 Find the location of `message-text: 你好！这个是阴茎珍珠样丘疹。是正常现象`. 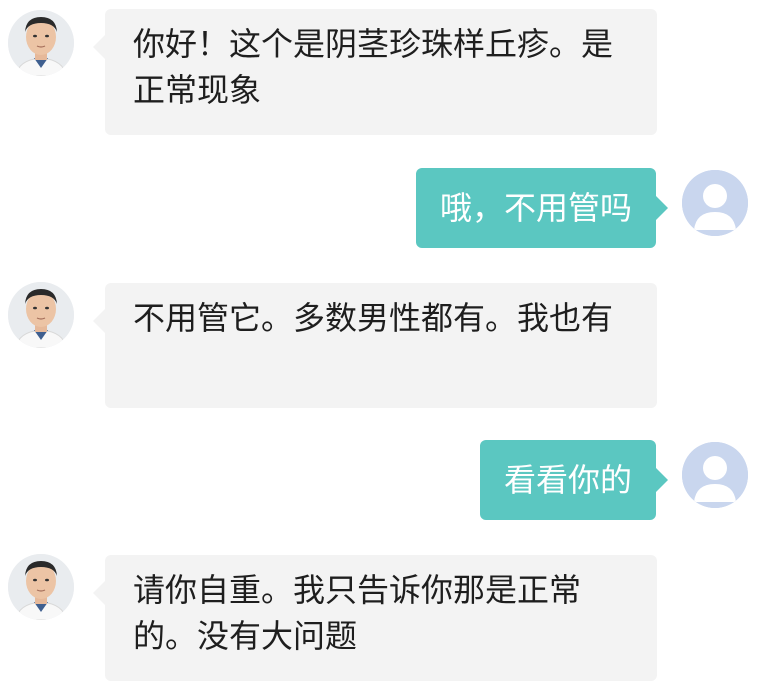

message-text: 你好！这个是阴茎珍珠样丘疹。是正常现象 is located at coordinates (373, 67).